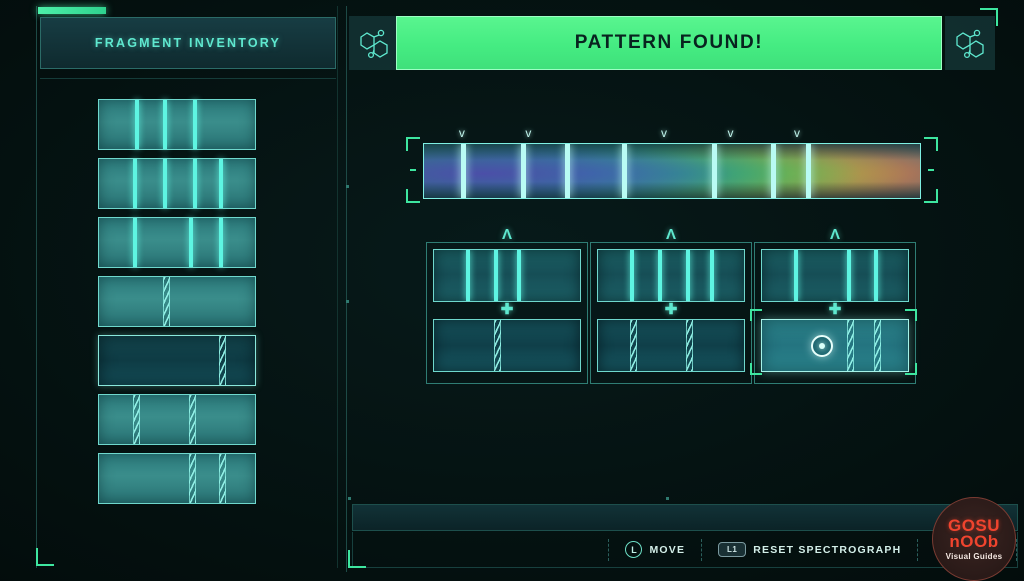  What do you see at coordinates (667, 498) in the screenshot?
I see `frame-dot-center` at bounding box center [667, 498].